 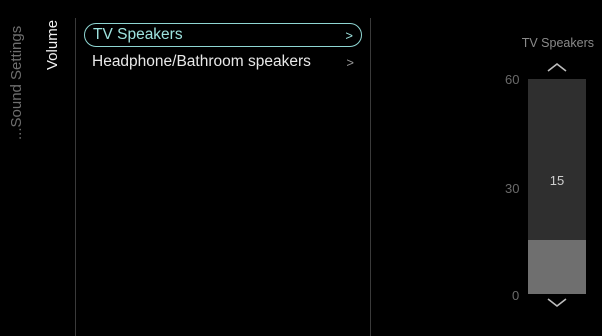 I want to click on menu-item-label: Headphone/Bathroom speakers, so click(x=201, y=61).